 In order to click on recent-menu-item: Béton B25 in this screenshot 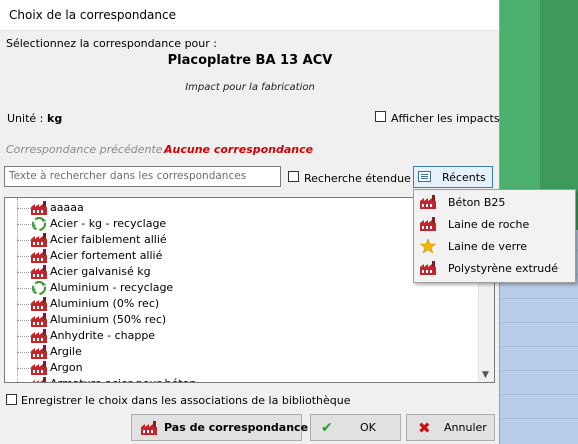, I will do `click(494, 202)`.